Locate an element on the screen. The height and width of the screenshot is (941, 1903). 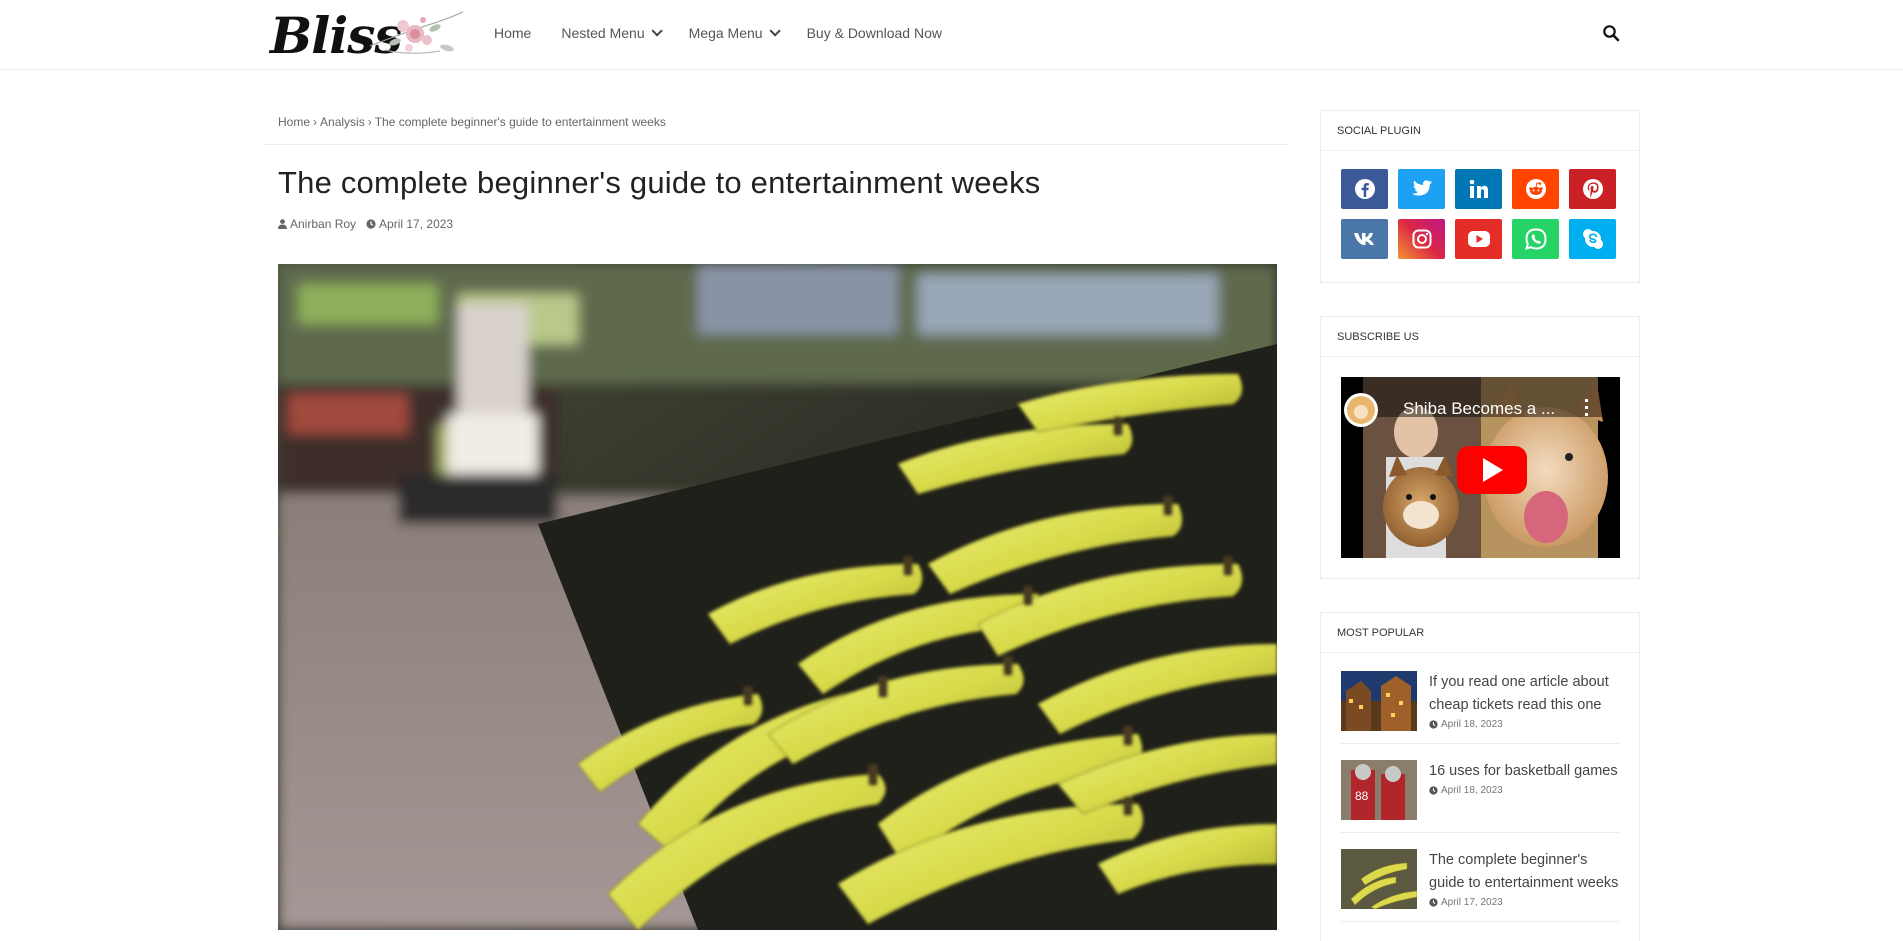
skype-icon is located at coordinates (1592, 239).